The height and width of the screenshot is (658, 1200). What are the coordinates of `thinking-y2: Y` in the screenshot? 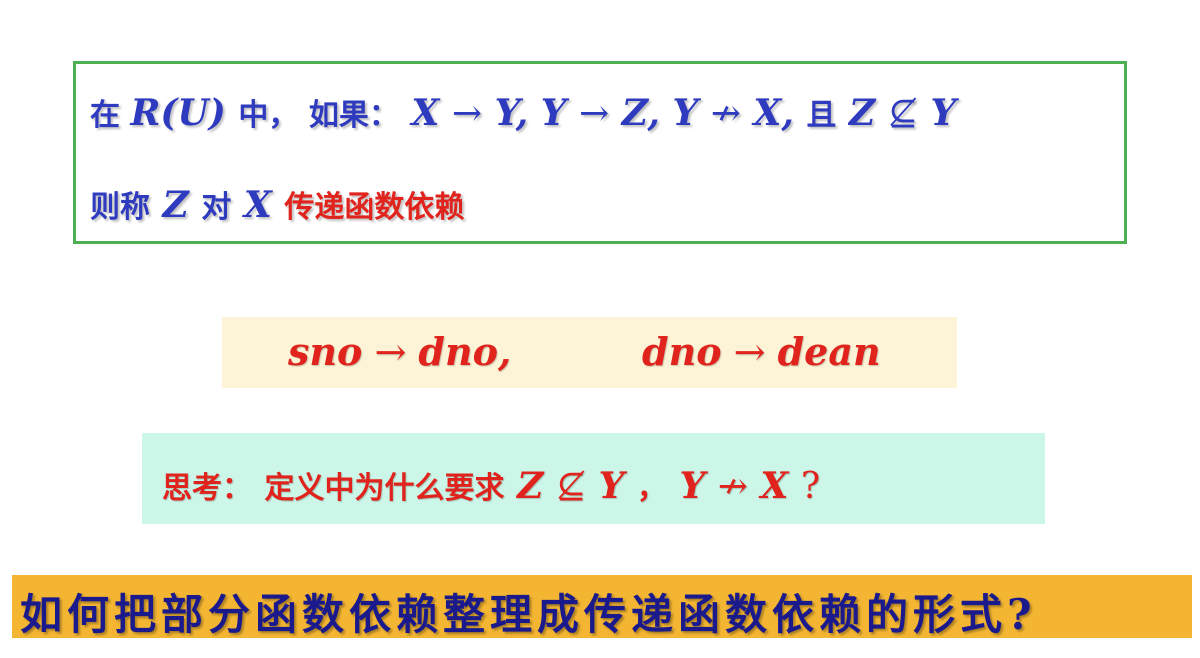 It's located at (692, 486).